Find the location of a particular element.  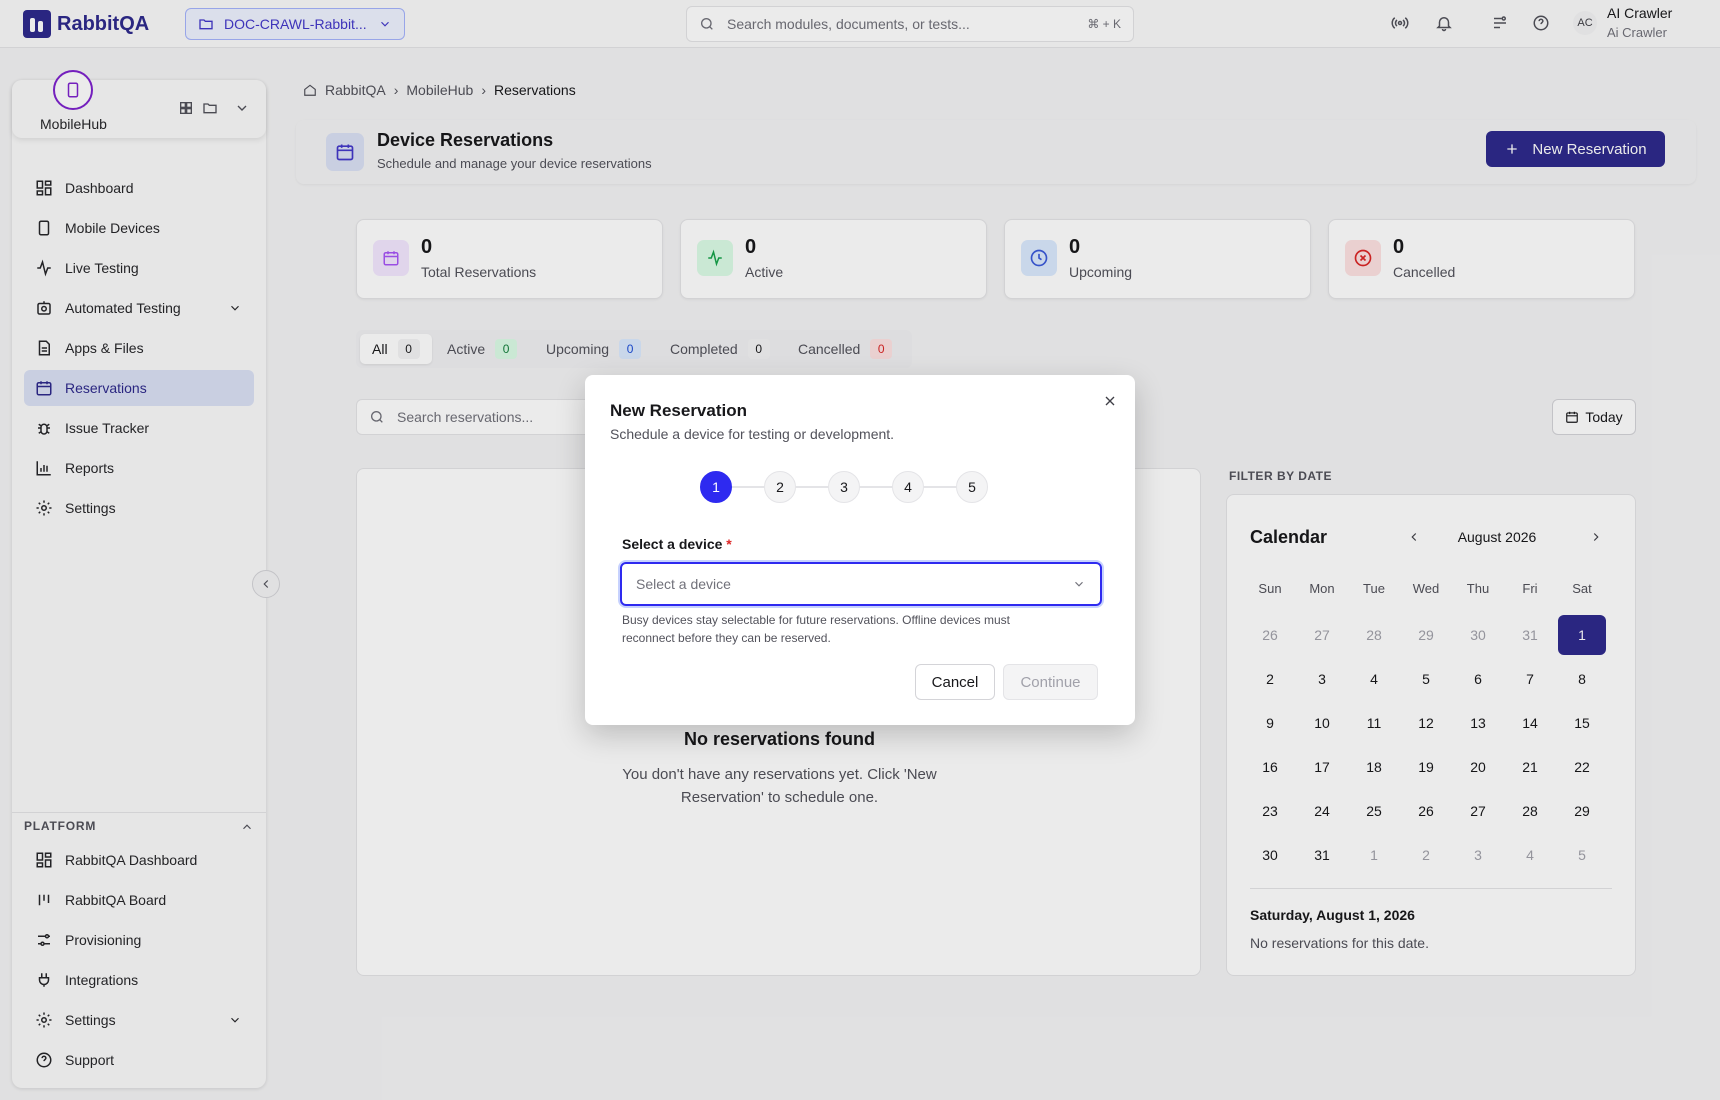

step-indicator: 1 is located at coordinates (716, 487).